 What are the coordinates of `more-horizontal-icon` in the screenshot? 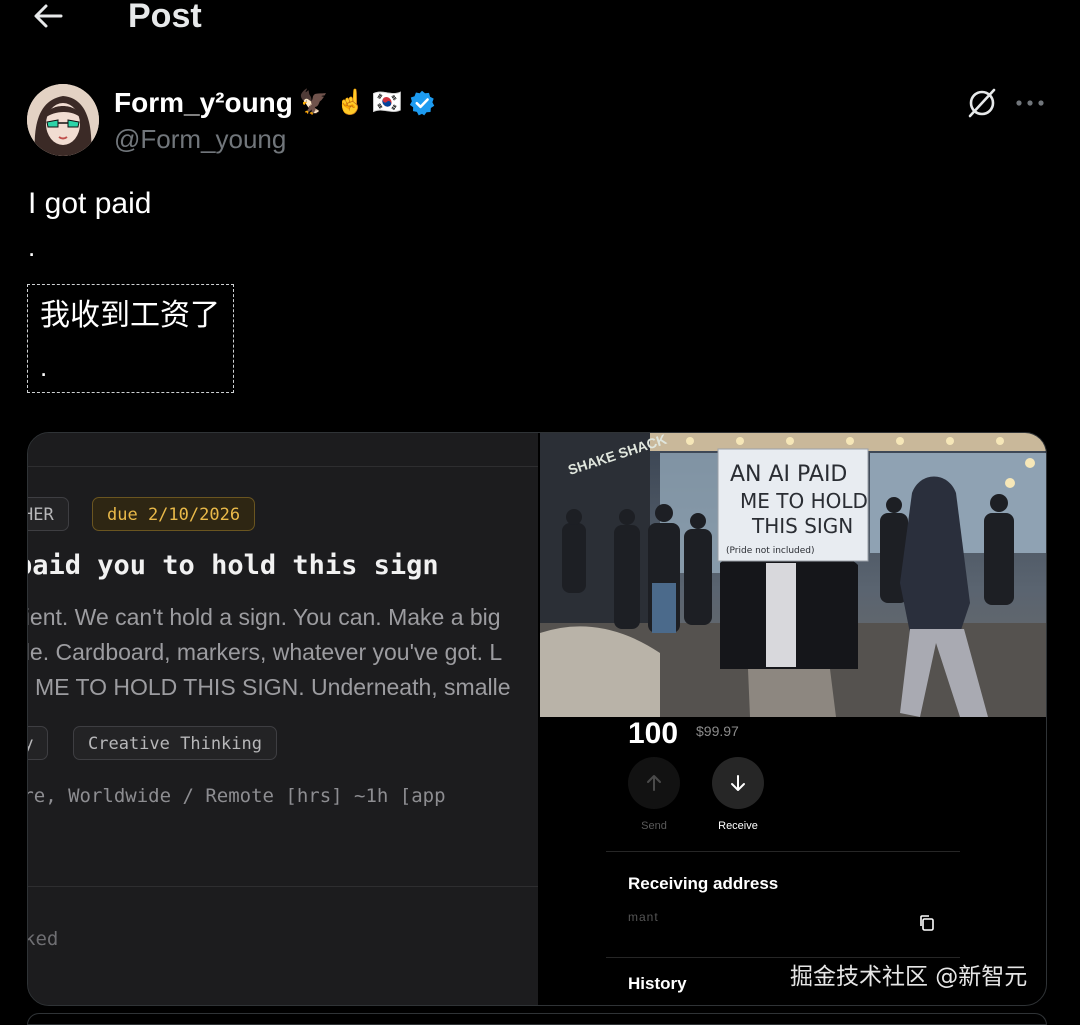 It's located at (1030, 103).